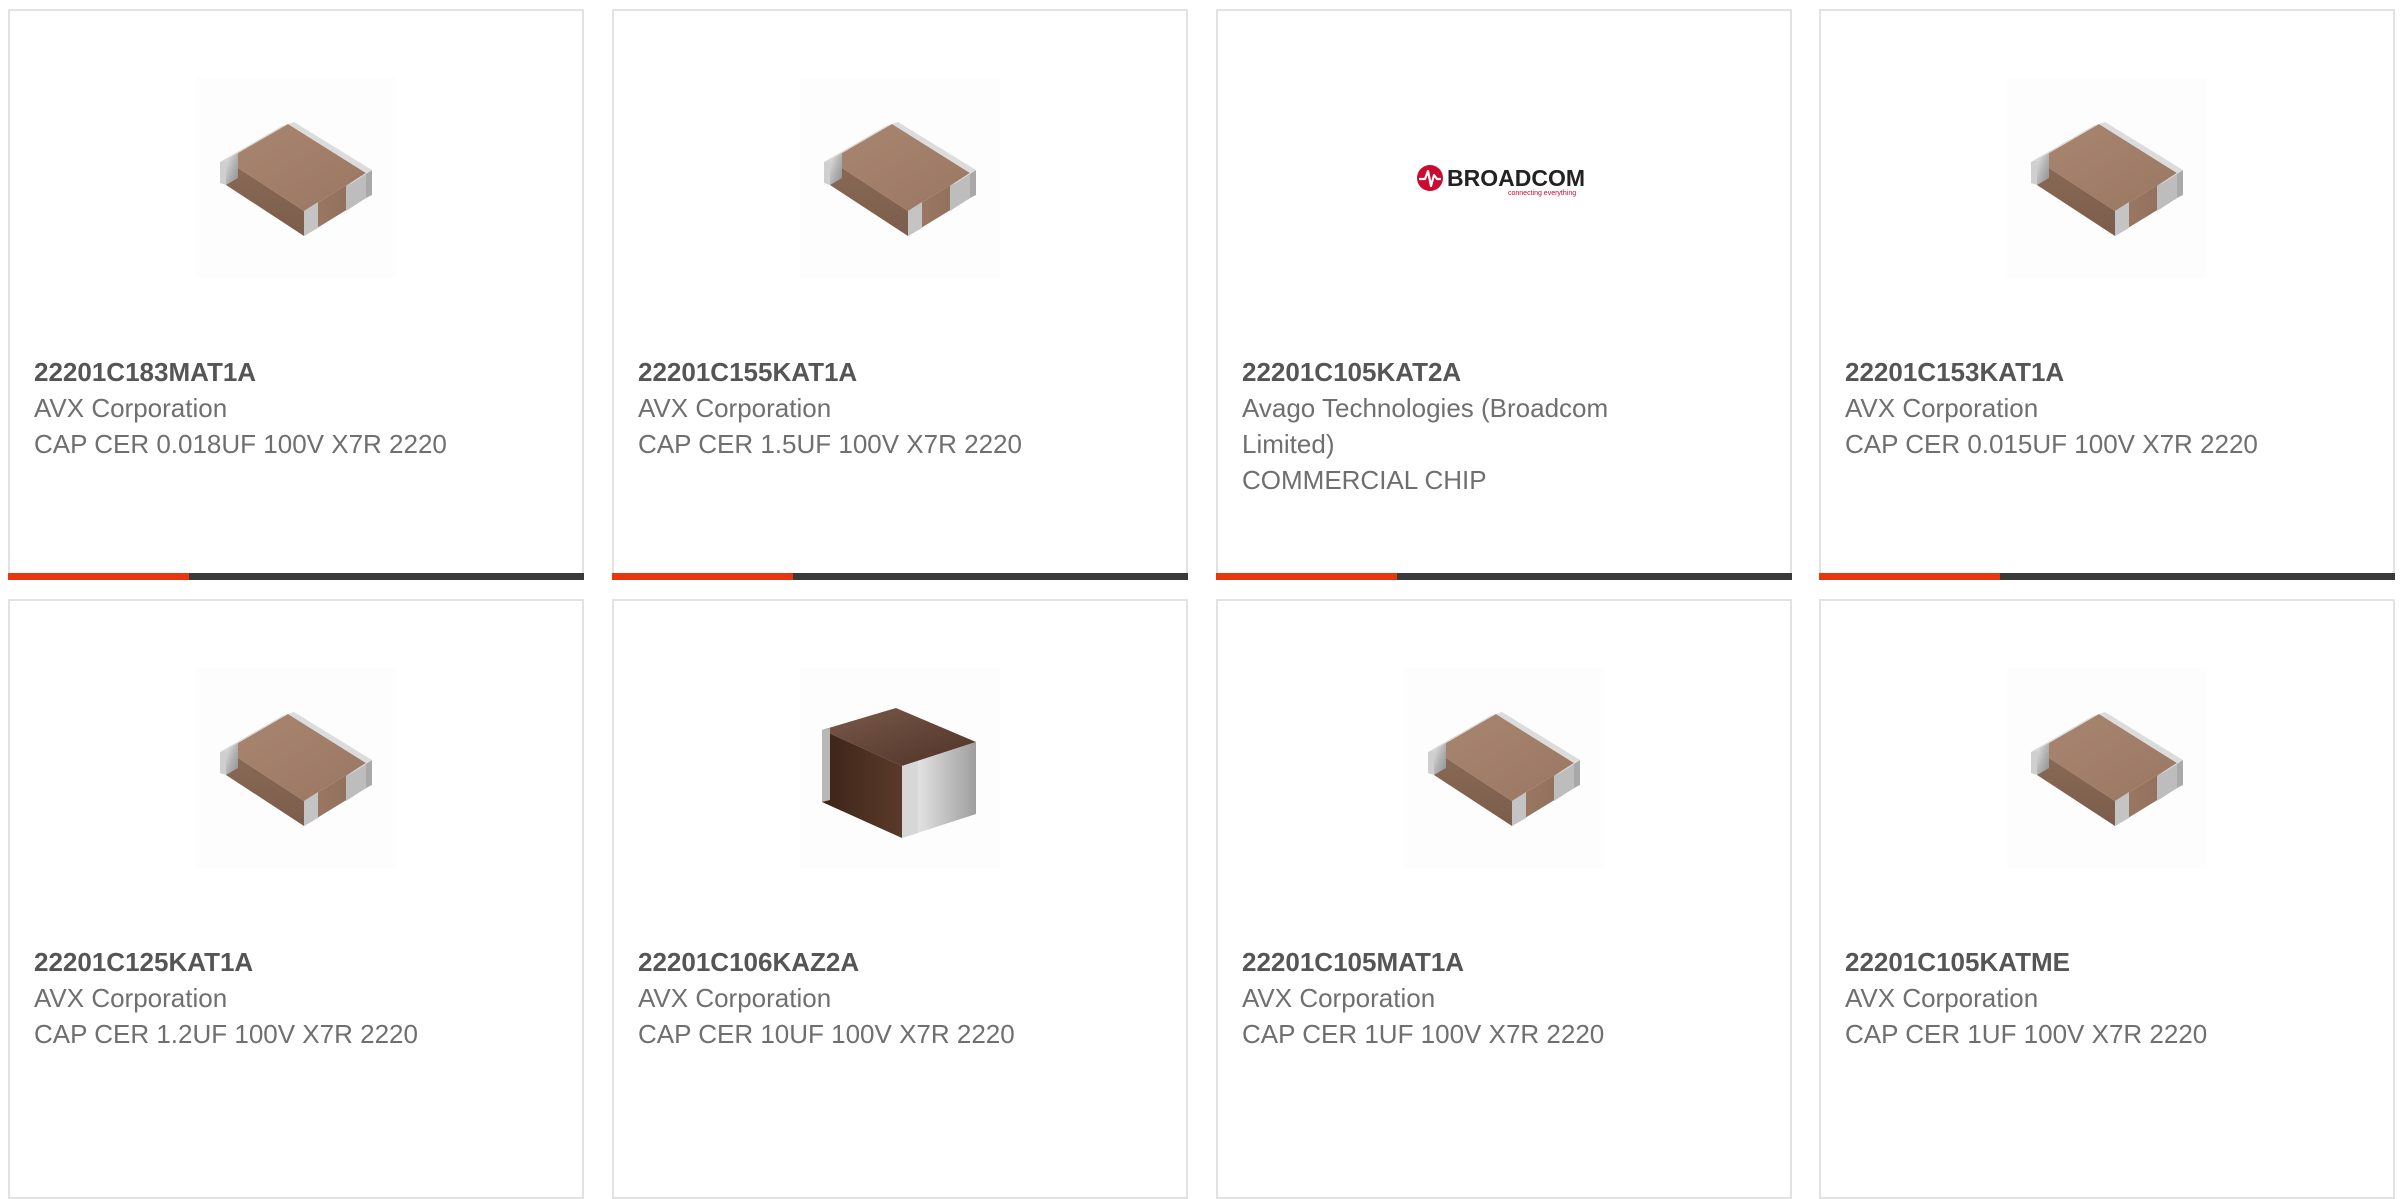 The width and height of the screenshot is (2400, 1199). I want to click on part-number: 22201C105MAT1A, so click(1452, 962).